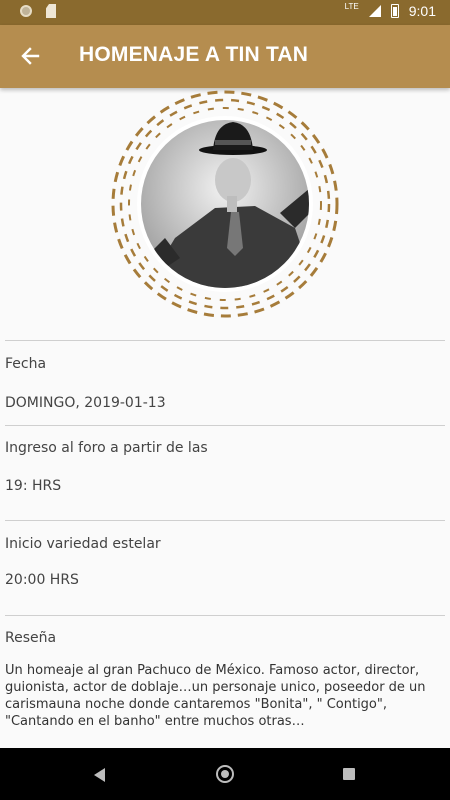  Describe the element at coordinates (394, 11) in the screenshot. I see `battery-icon` at that location.